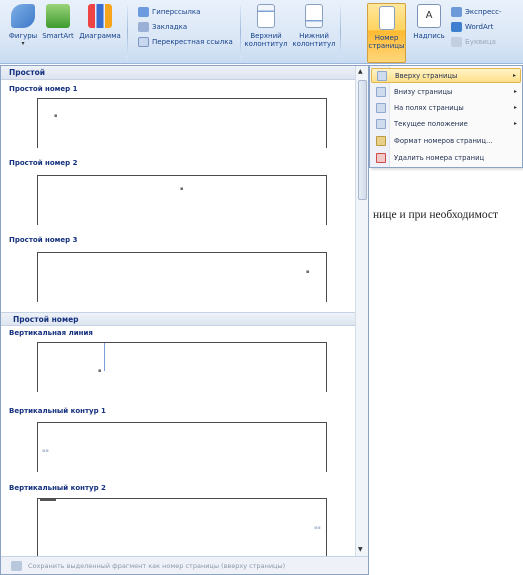 Image resolution: width=523 pixels, height=575 pixels. What do you see at coordinates (100, 36) in the screenshot?
I see `chart-label: Диаграмма` at bounding box center [100, 36].